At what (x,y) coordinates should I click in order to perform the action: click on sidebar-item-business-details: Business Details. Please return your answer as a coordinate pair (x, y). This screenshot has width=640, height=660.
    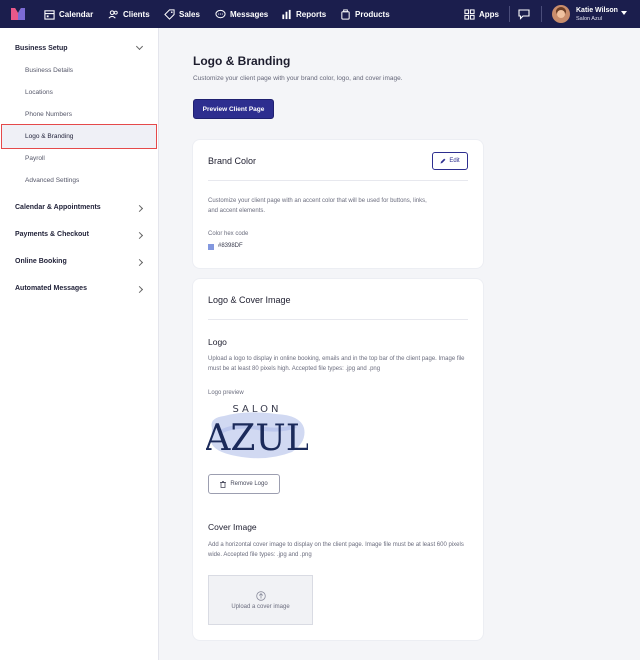
    Looking at the image, I should click on (49, 70).